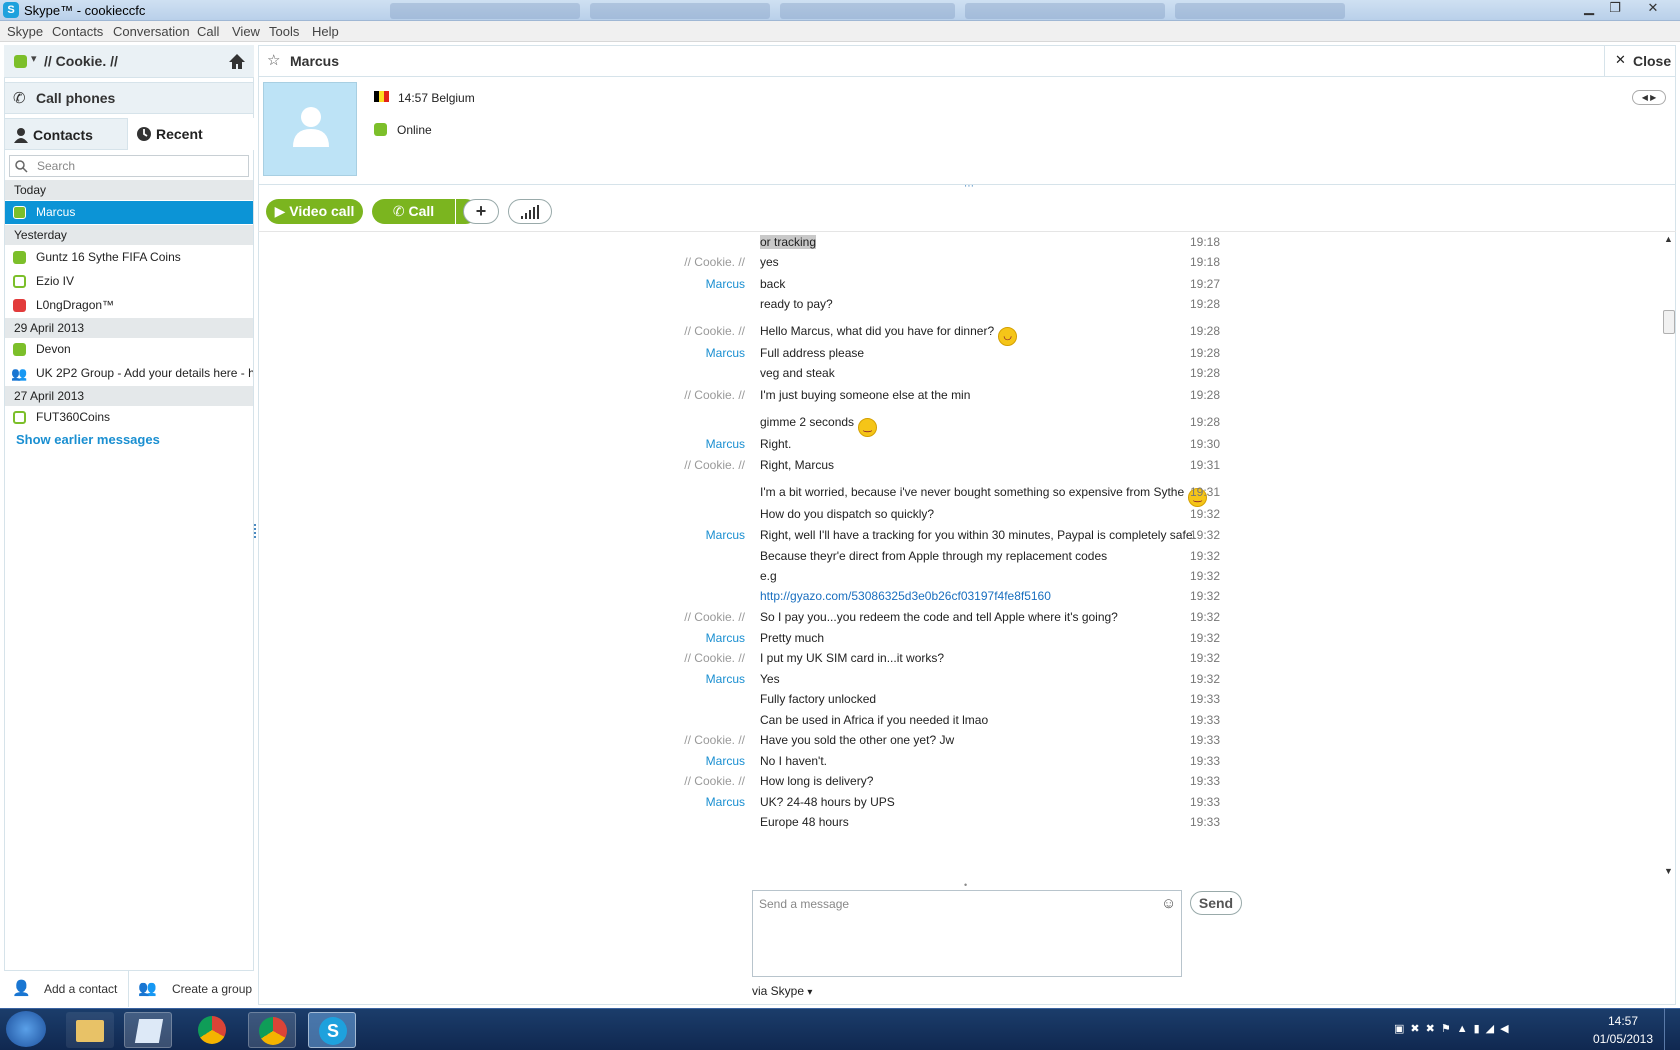 This screenshot has height=1050, width=1680. Describe the element at coordinates (1653, 9) in the screenshot. I see `window-close-icon: ✕` at that location.